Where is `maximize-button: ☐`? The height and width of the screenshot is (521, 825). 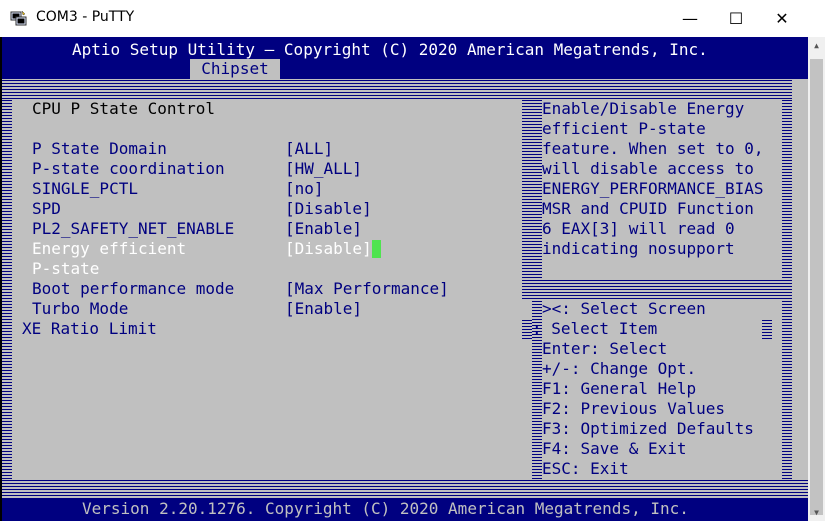 maximize-button: ☐ is located at coordinates (736, 18).